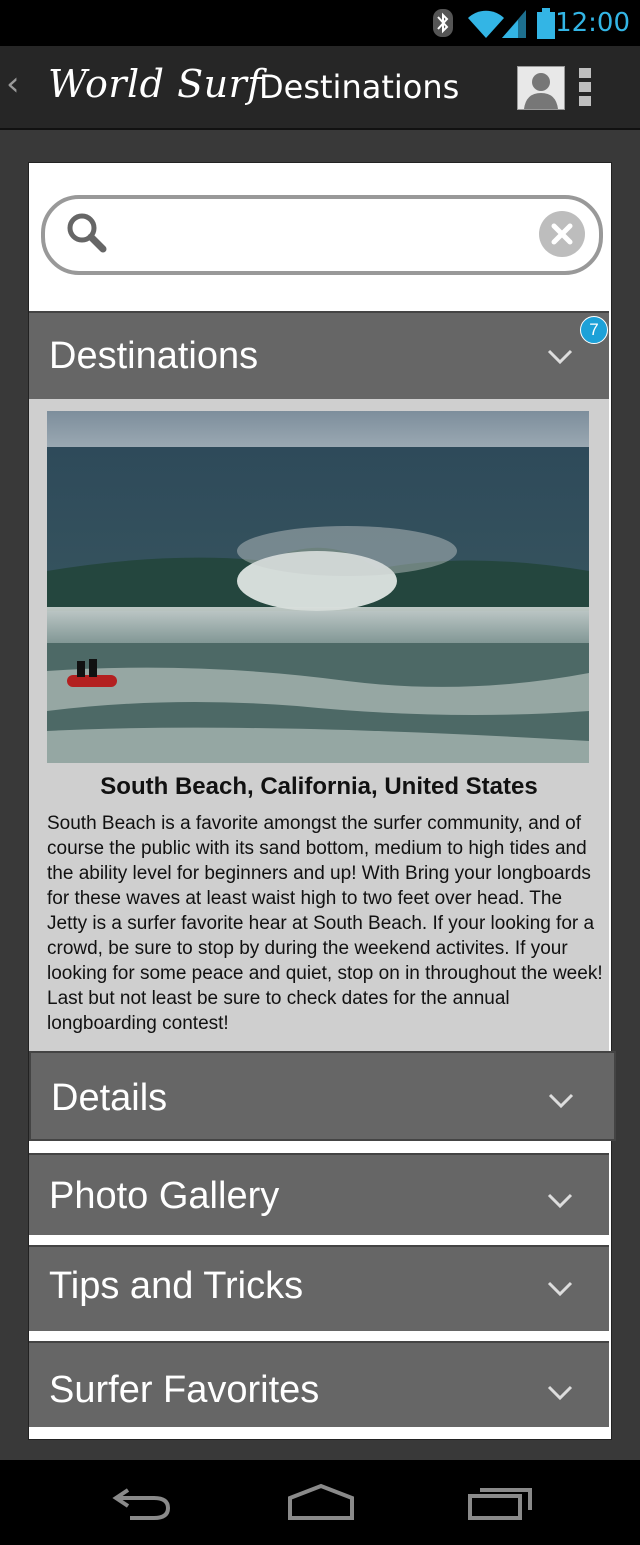  What do you see at coordinates (319, 355) in the screenshot?
I see `section-destinations-header: Destinations` at bounding box center [319, 355].